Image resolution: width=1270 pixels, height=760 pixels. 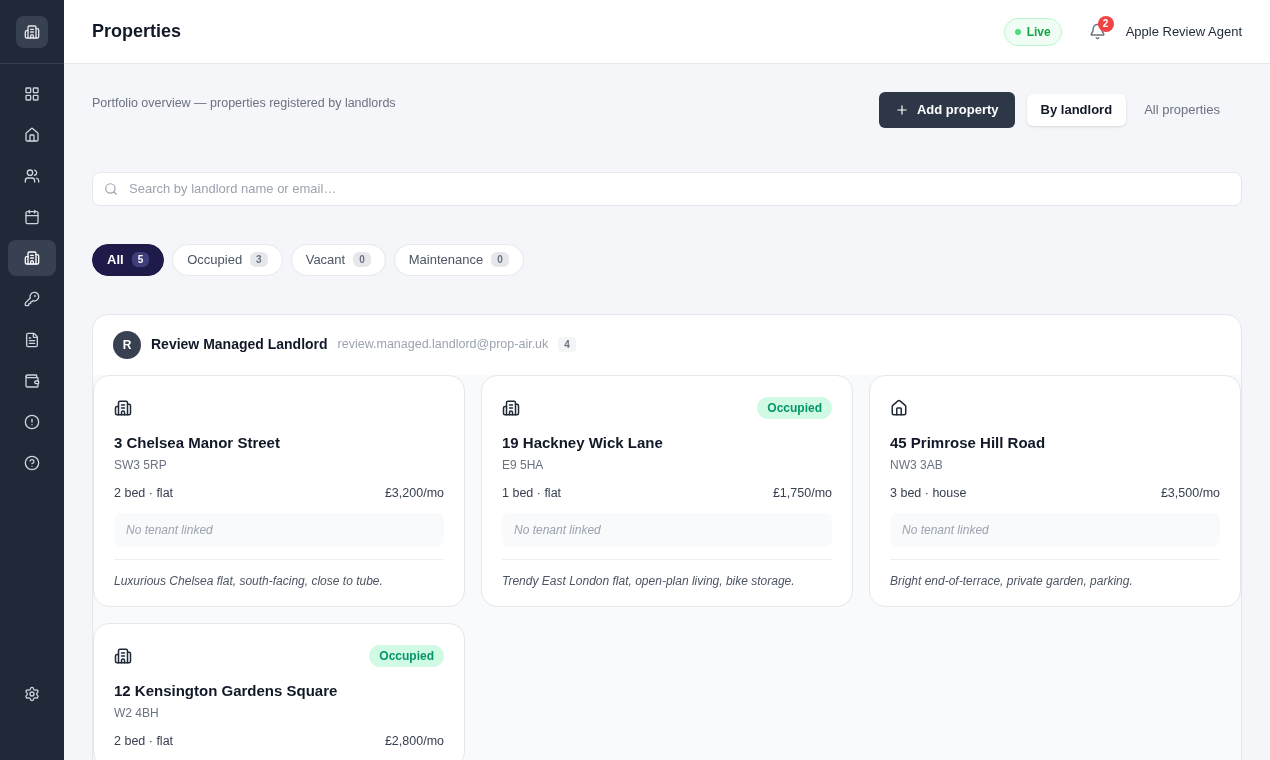 I want to click on user-name: Apple Review Agent, so click(x=1183, y=31).